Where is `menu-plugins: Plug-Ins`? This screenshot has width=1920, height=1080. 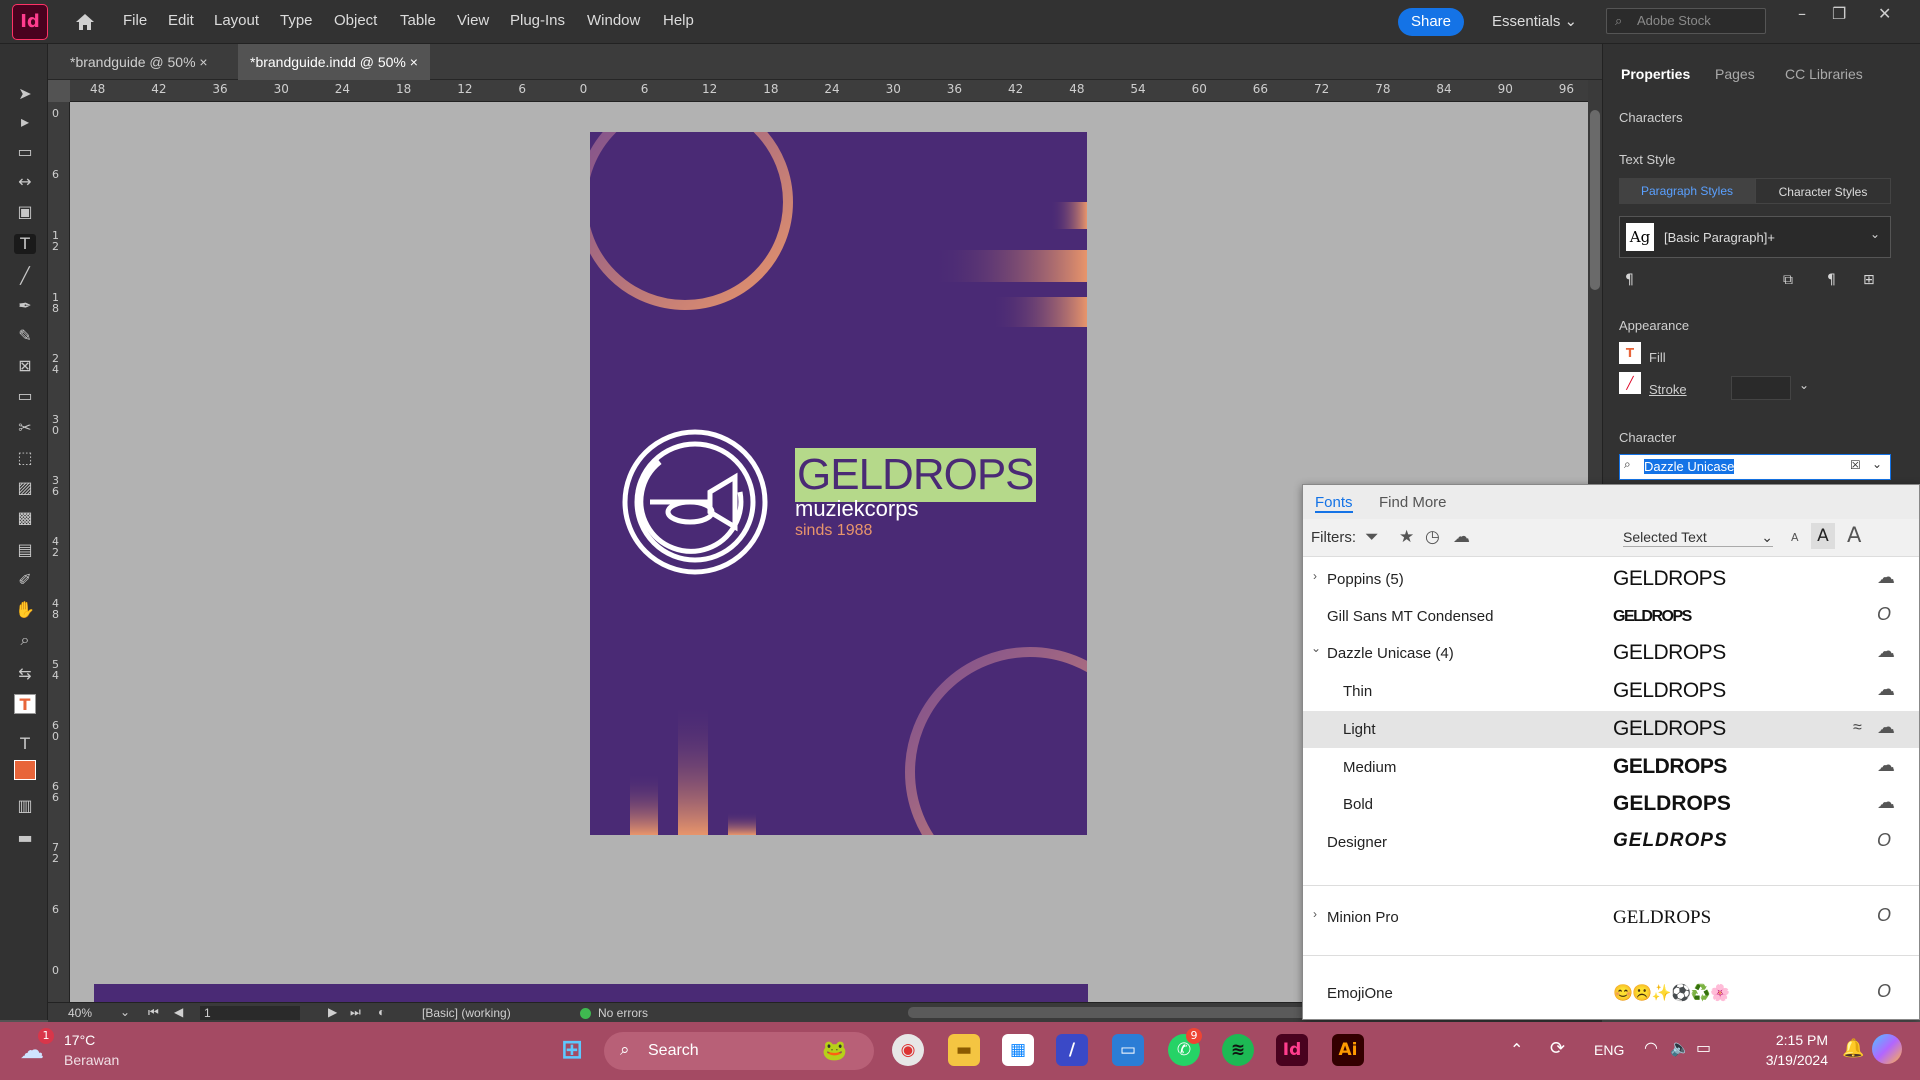
menu-plugins: Plug-Ins is located at coordinates (537, 20).